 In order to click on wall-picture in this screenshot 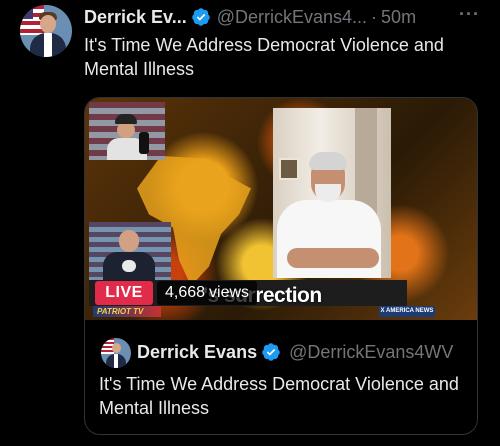, I will do `click(289, 169)`.